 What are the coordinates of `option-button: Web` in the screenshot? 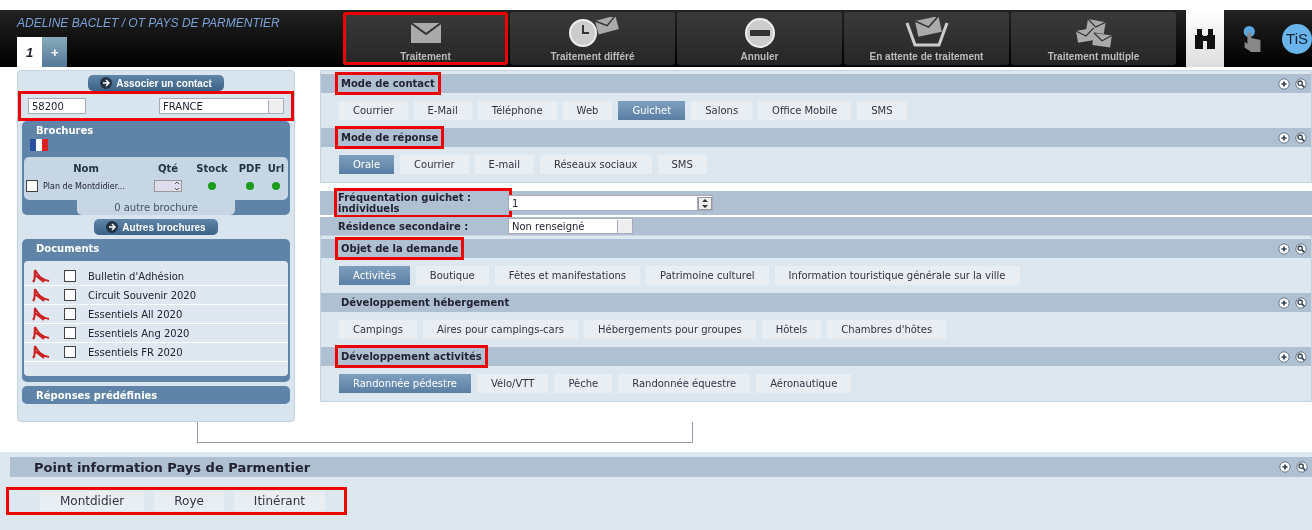 It's located at (587, 110).